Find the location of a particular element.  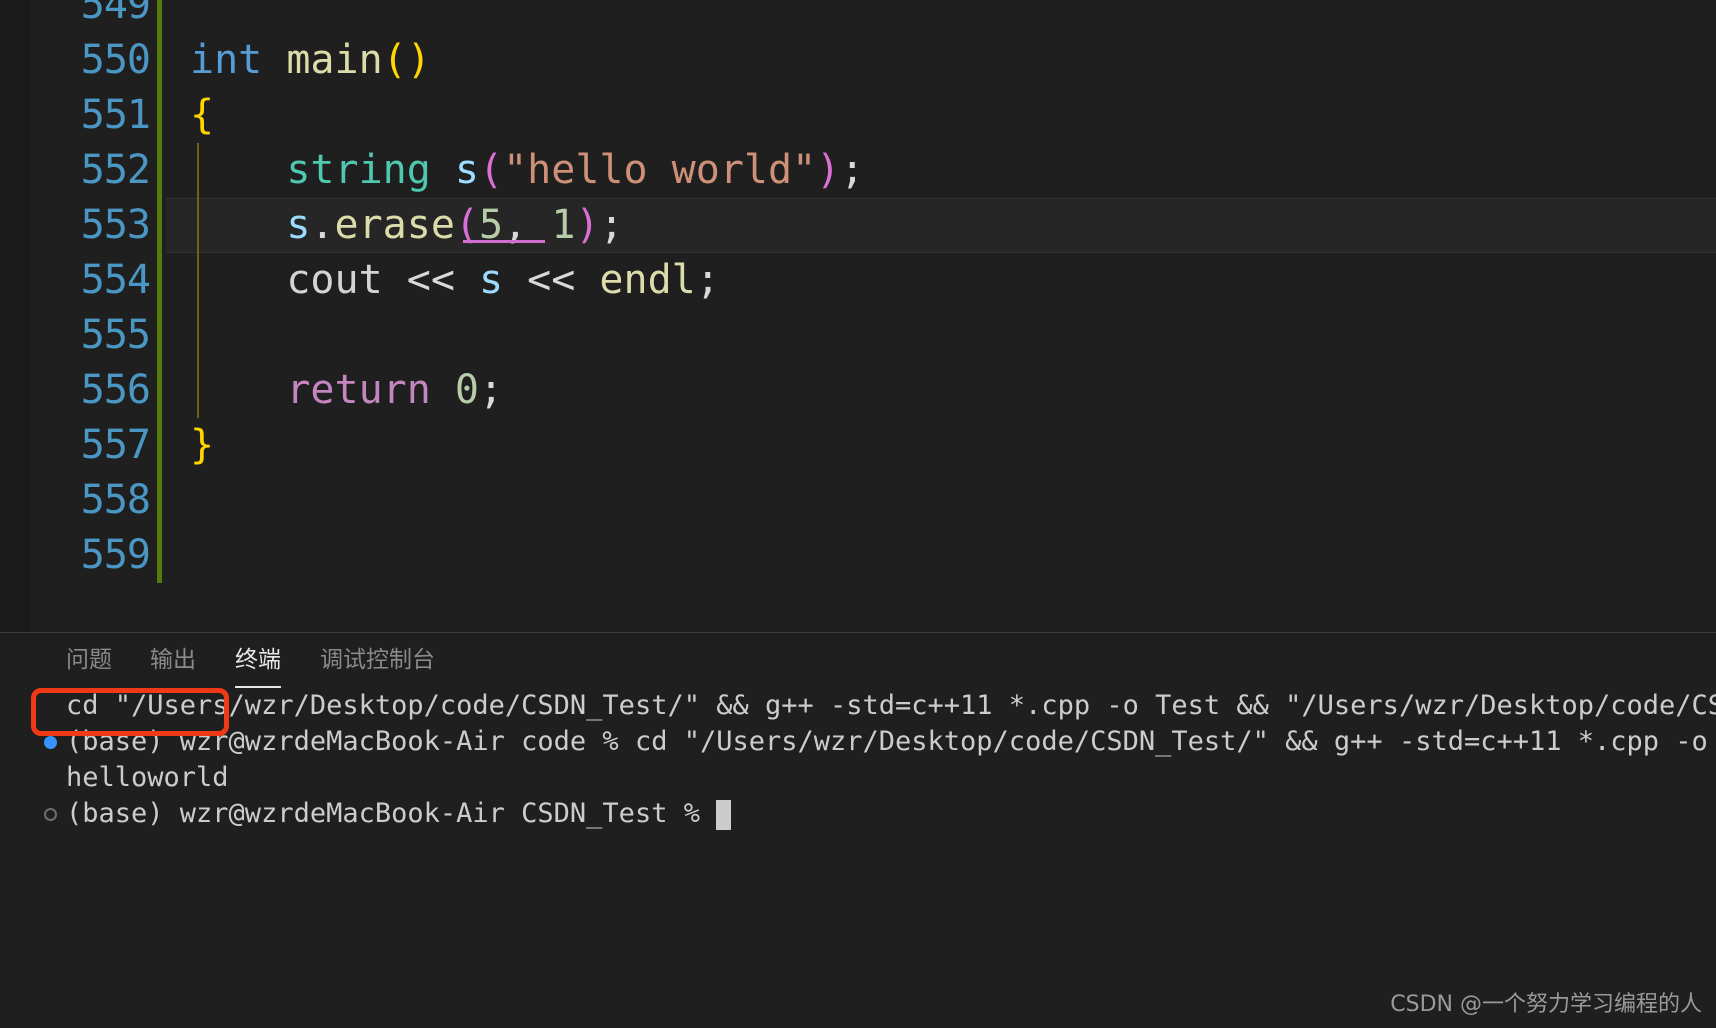

code-text: cout << s << endl; is located at coordinates (455, 280).